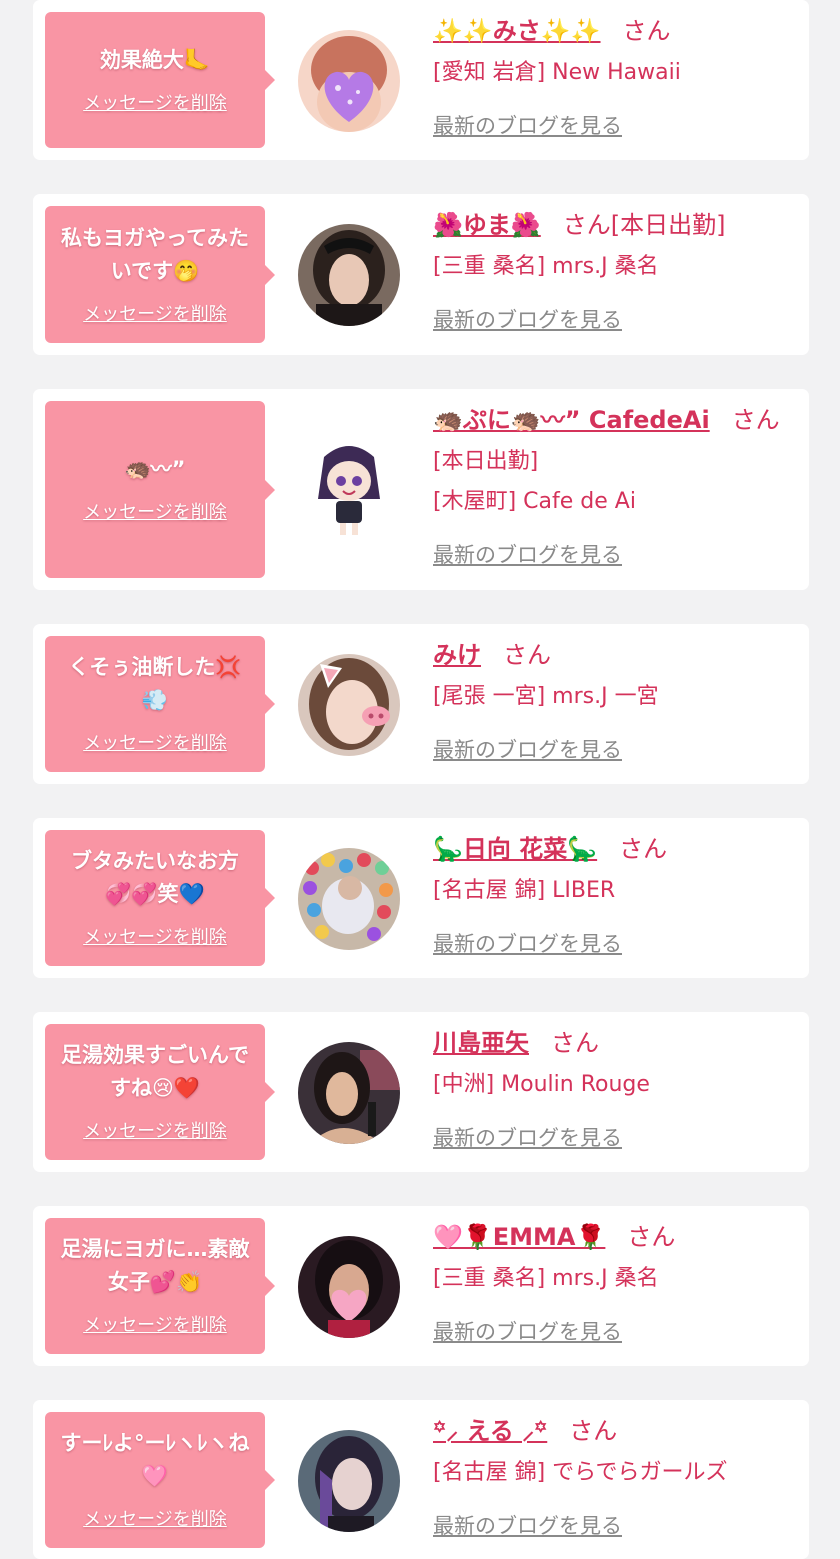 The width and height of the screenshot is (840, 1559). What do you see at coordinates (155, 254) in the screenshot?
I see `message-text: 私もヨガやってみたいです🤭` at bounding box center [155, 254].